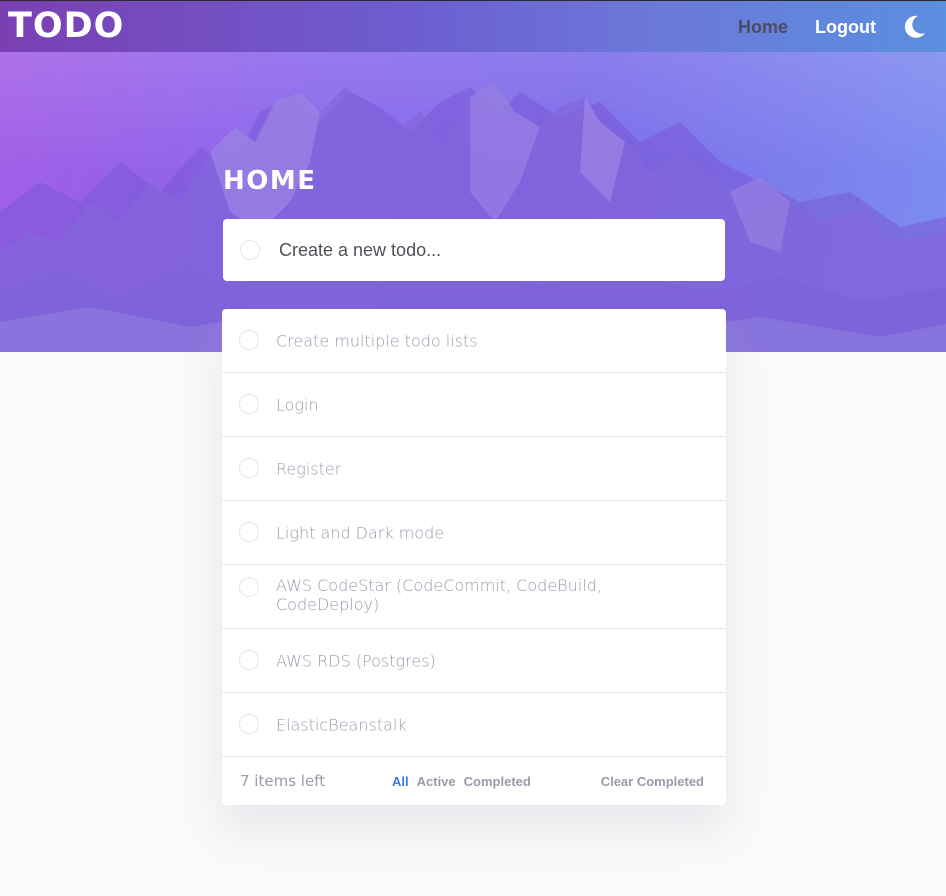 The width and height of the screenshot is (946, 896). Describe the element at coordinates (845, 27) in the screenshot. I see `nav-logout-link: Logout` at that location.